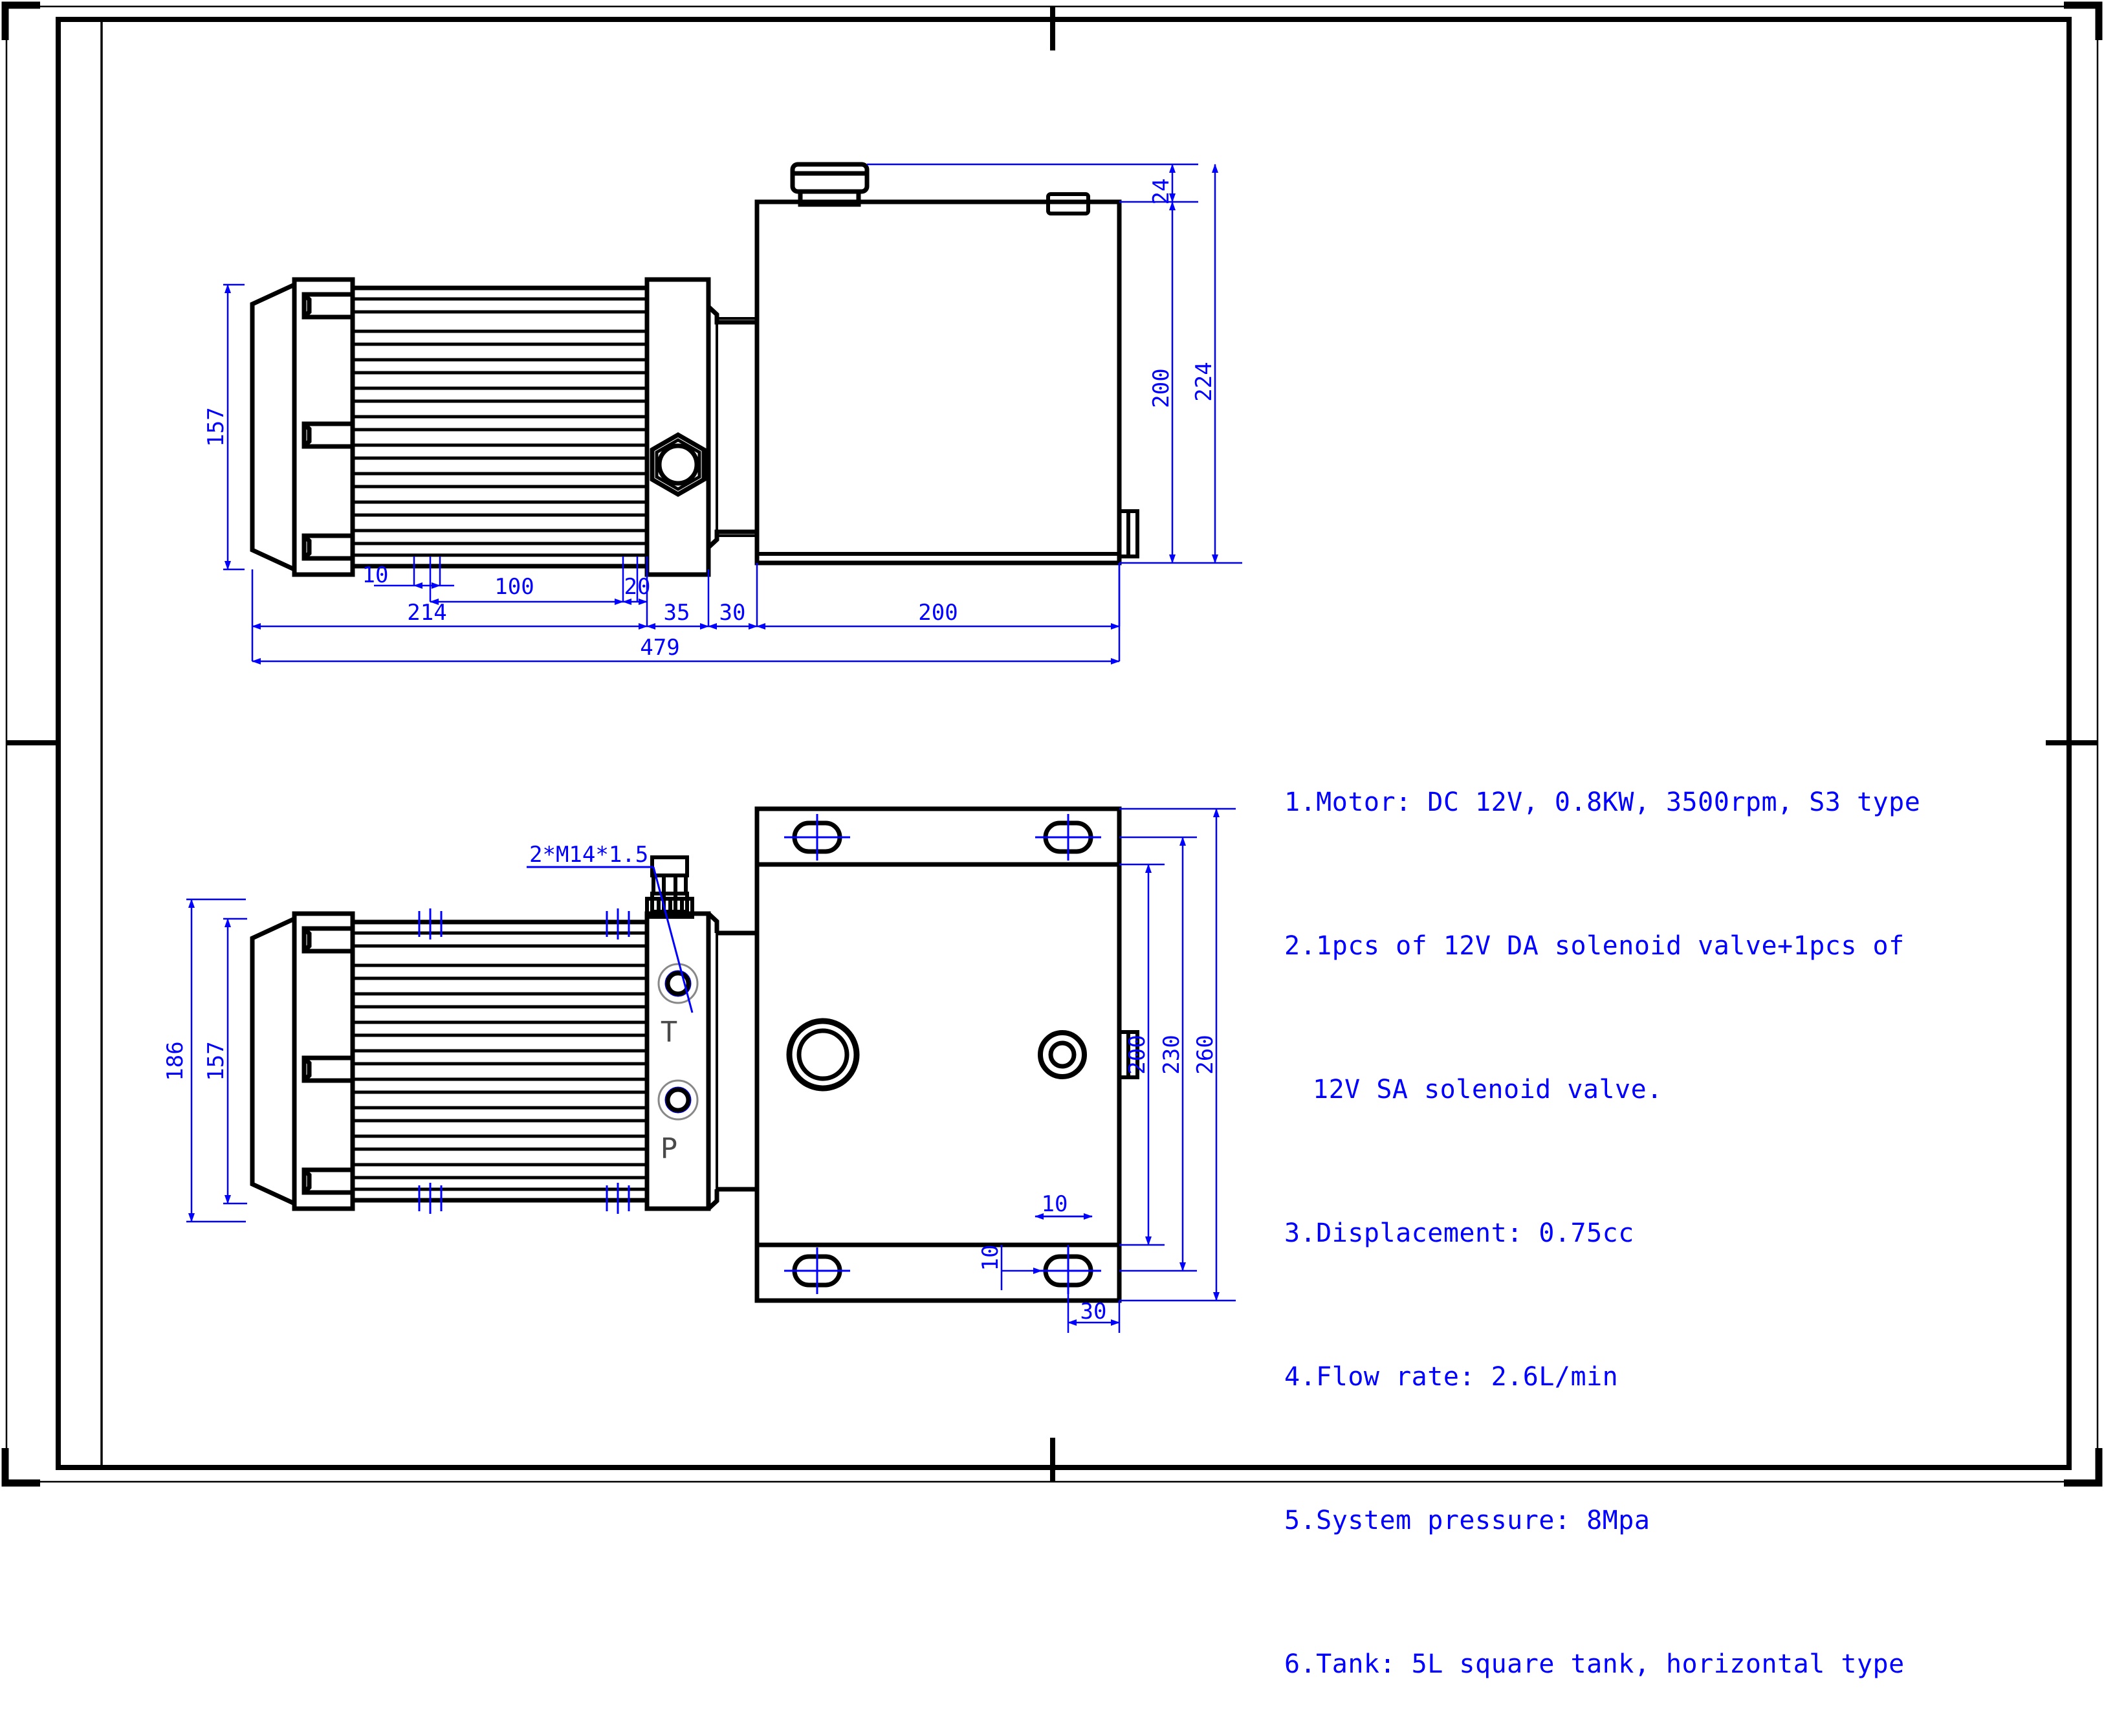  I want to click on dim-10: 10, so click(375, 575).